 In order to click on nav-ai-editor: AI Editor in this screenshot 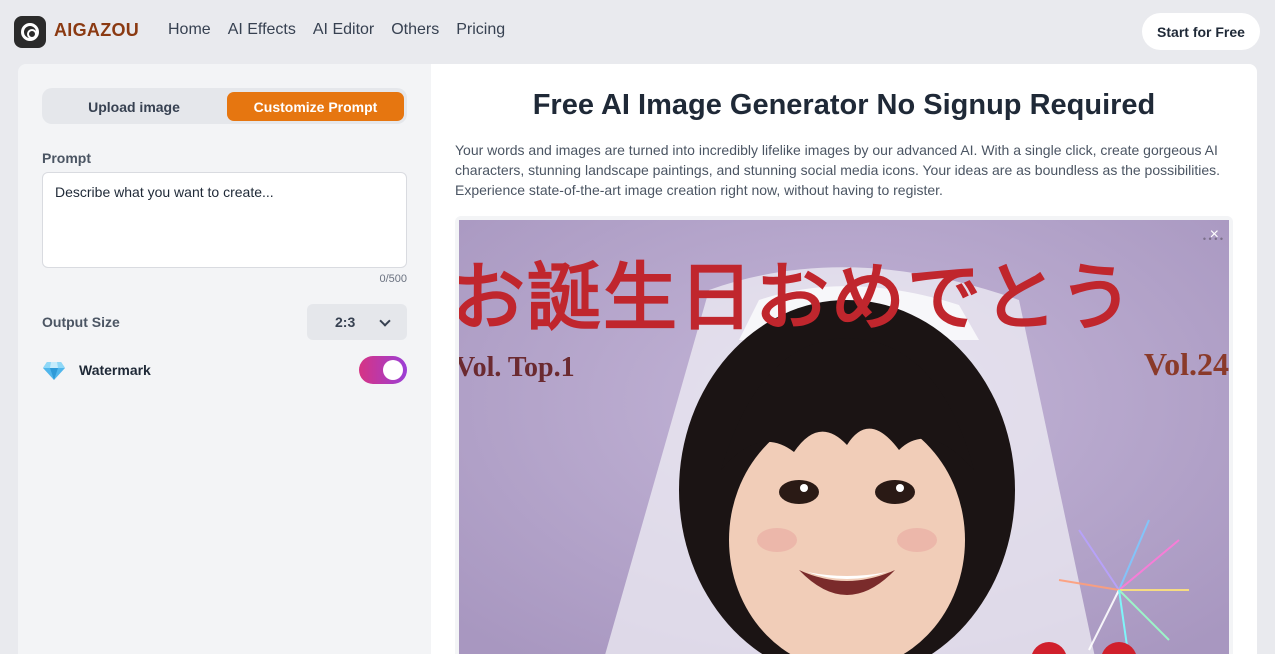, I will do `click(343, 30)`.